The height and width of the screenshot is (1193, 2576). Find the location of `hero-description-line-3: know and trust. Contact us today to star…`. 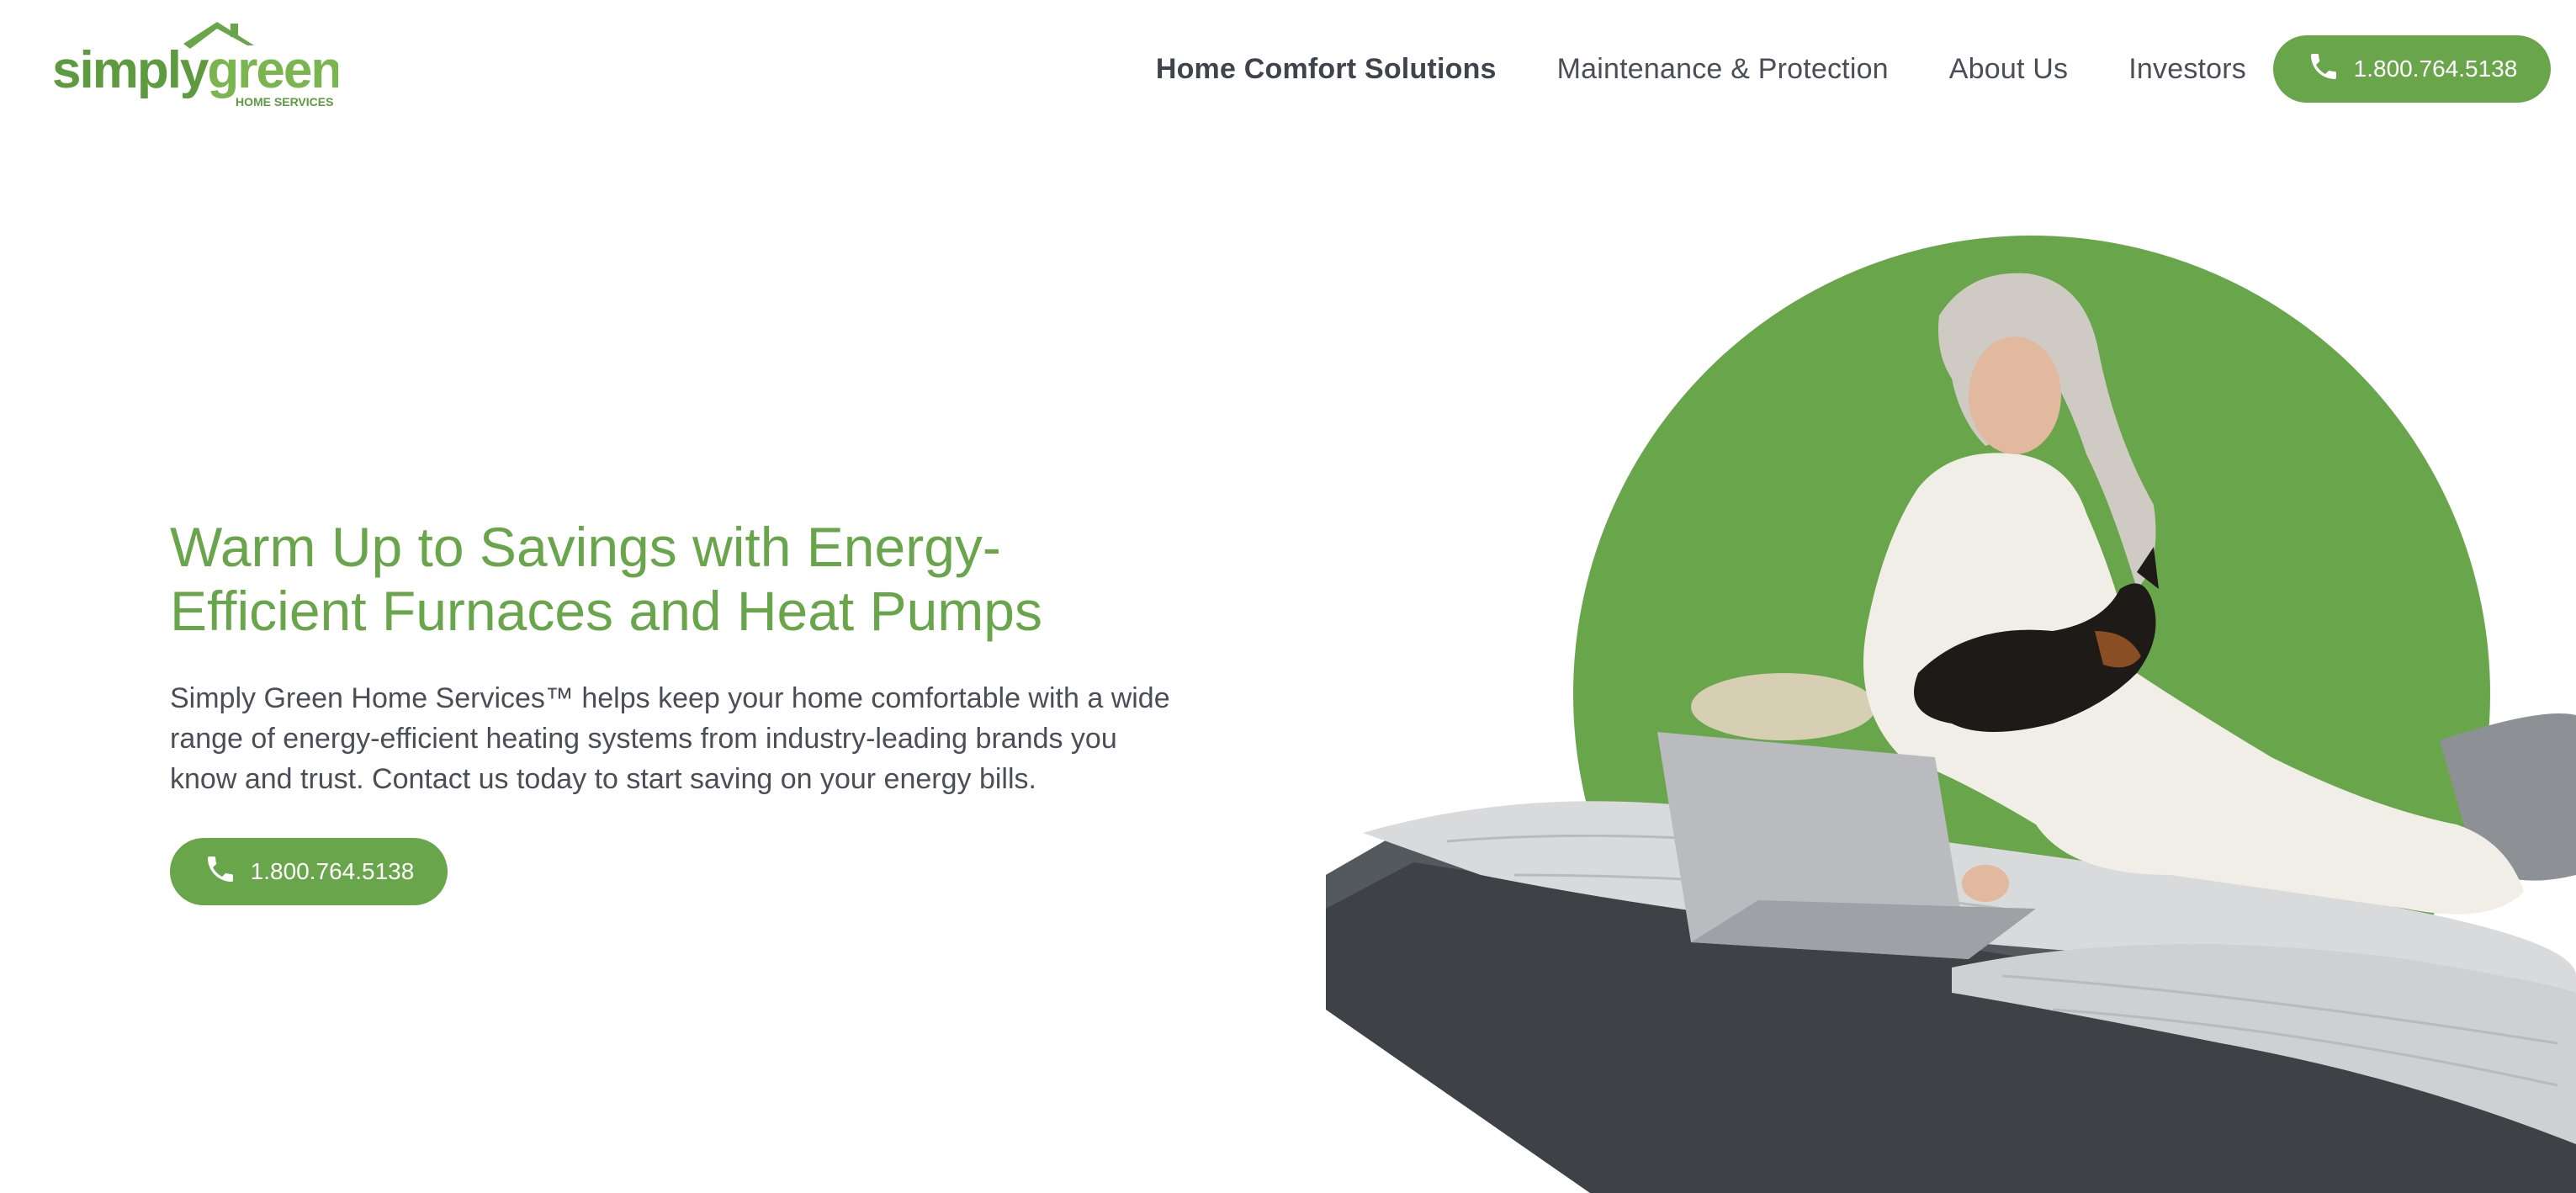

hero-description-line-3: know and trust. Contact us today to star… is located at coordinates (603, 779).